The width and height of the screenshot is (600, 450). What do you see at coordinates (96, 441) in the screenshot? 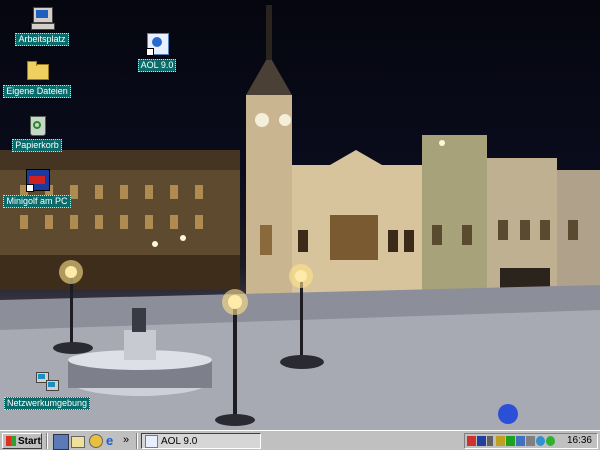
I see `media-player-icon` at bounding box center [96, 441].